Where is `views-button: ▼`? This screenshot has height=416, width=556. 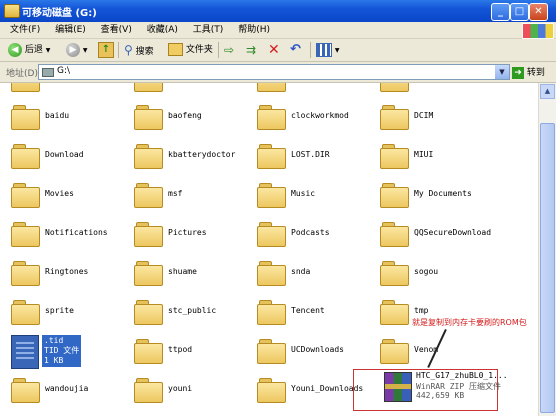
views-button: ▼ is located at coordinates (328, 50).